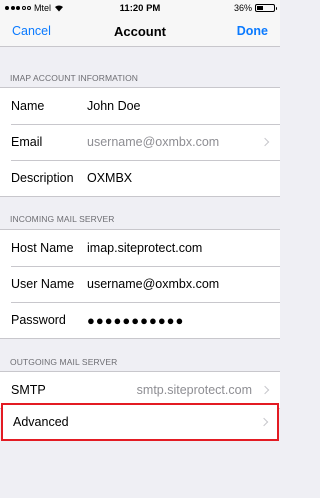 The image size is (320, 498). What do you see at coordinates (266, 8) in the screenshot?
I see `battery-icon` at bounding box center [266, 8].